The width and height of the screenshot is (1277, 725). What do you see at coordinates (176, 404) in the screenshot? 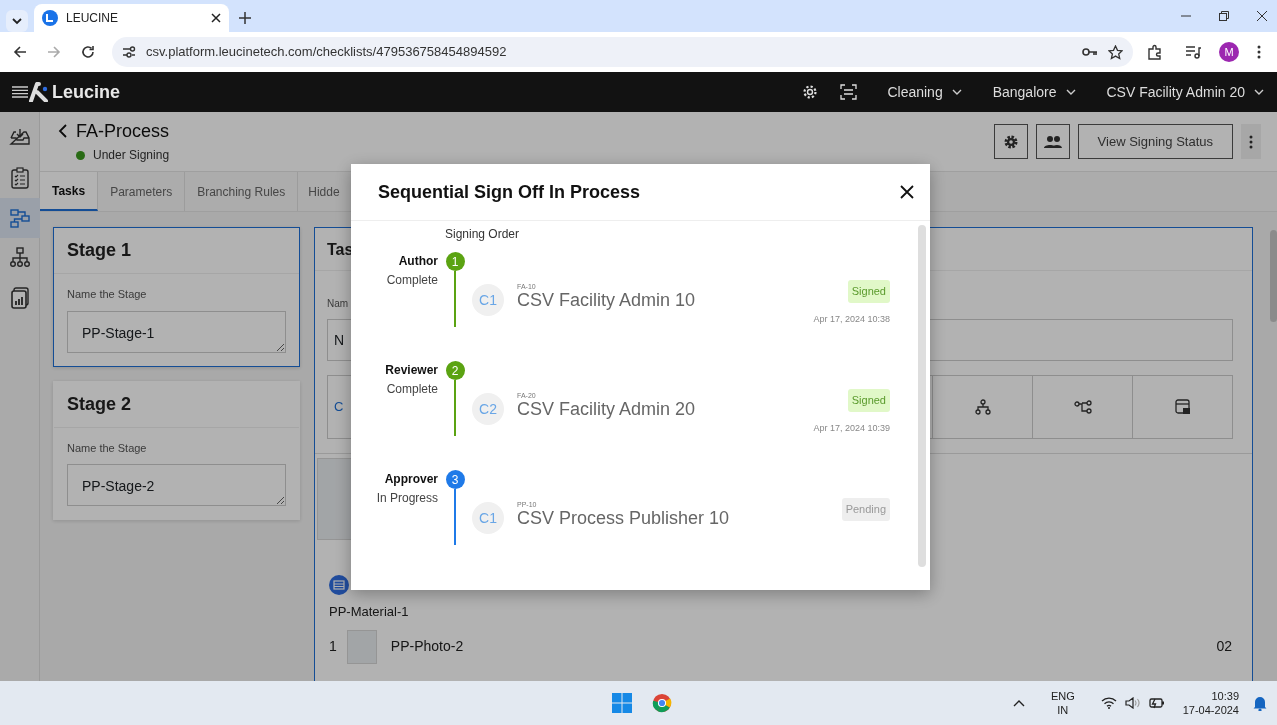
I see `stage-title: Stage 2` at bounding box center [176, 404].